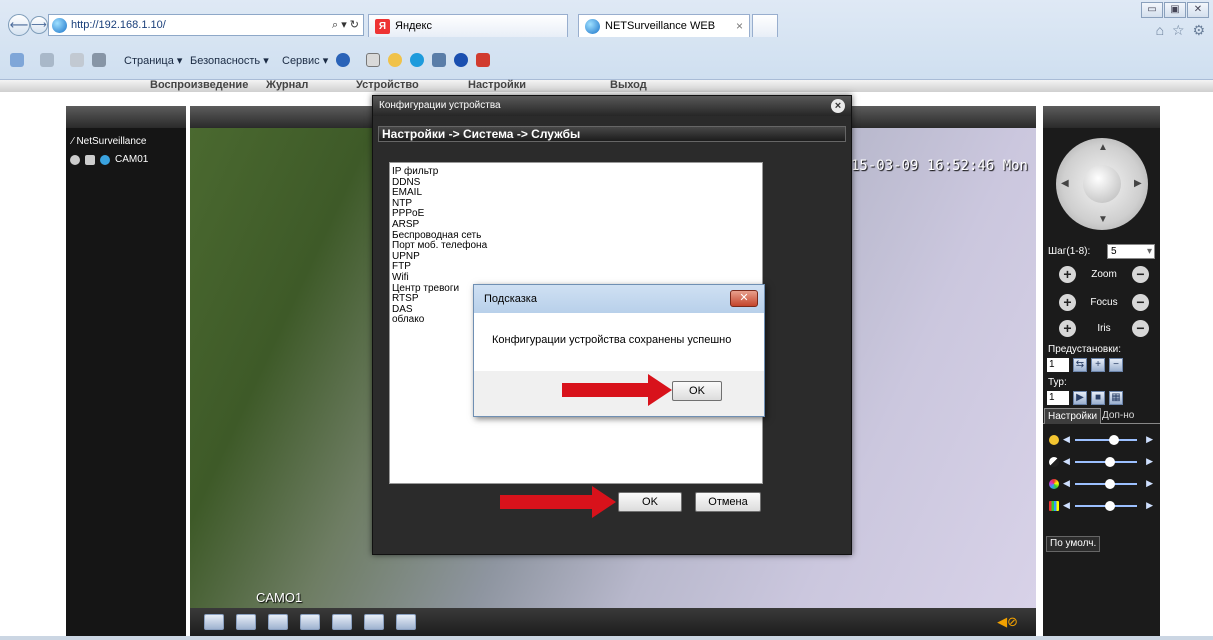 The height and width of the screenshot is (640, 1213). Describe the element at coordinates (17, 60) in the screenshot. I see `home-icon` at that location.